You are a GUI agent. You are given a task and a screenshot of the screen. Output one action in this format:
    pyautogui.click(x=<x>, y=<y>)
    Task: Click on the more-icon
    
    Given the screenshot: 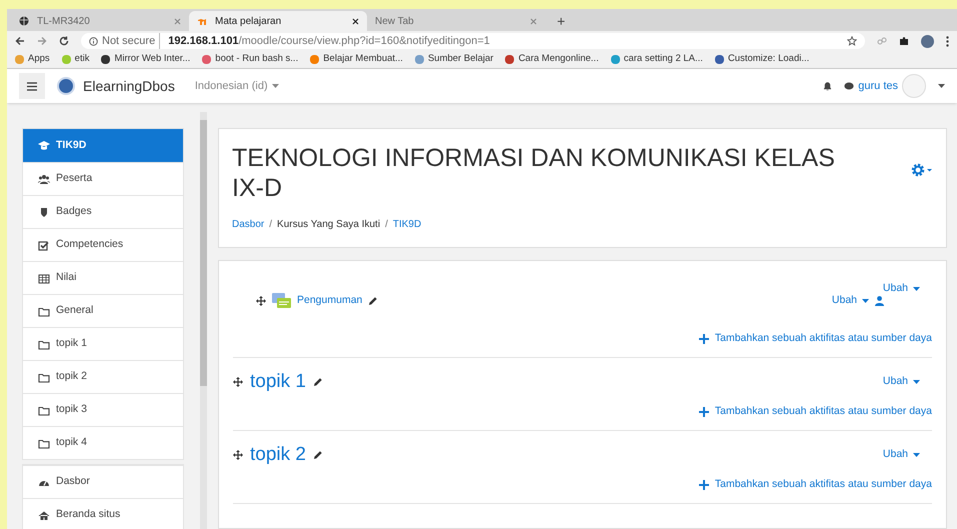 What is the action you would take?
    pyautogui.click(x=947, y=41)
    